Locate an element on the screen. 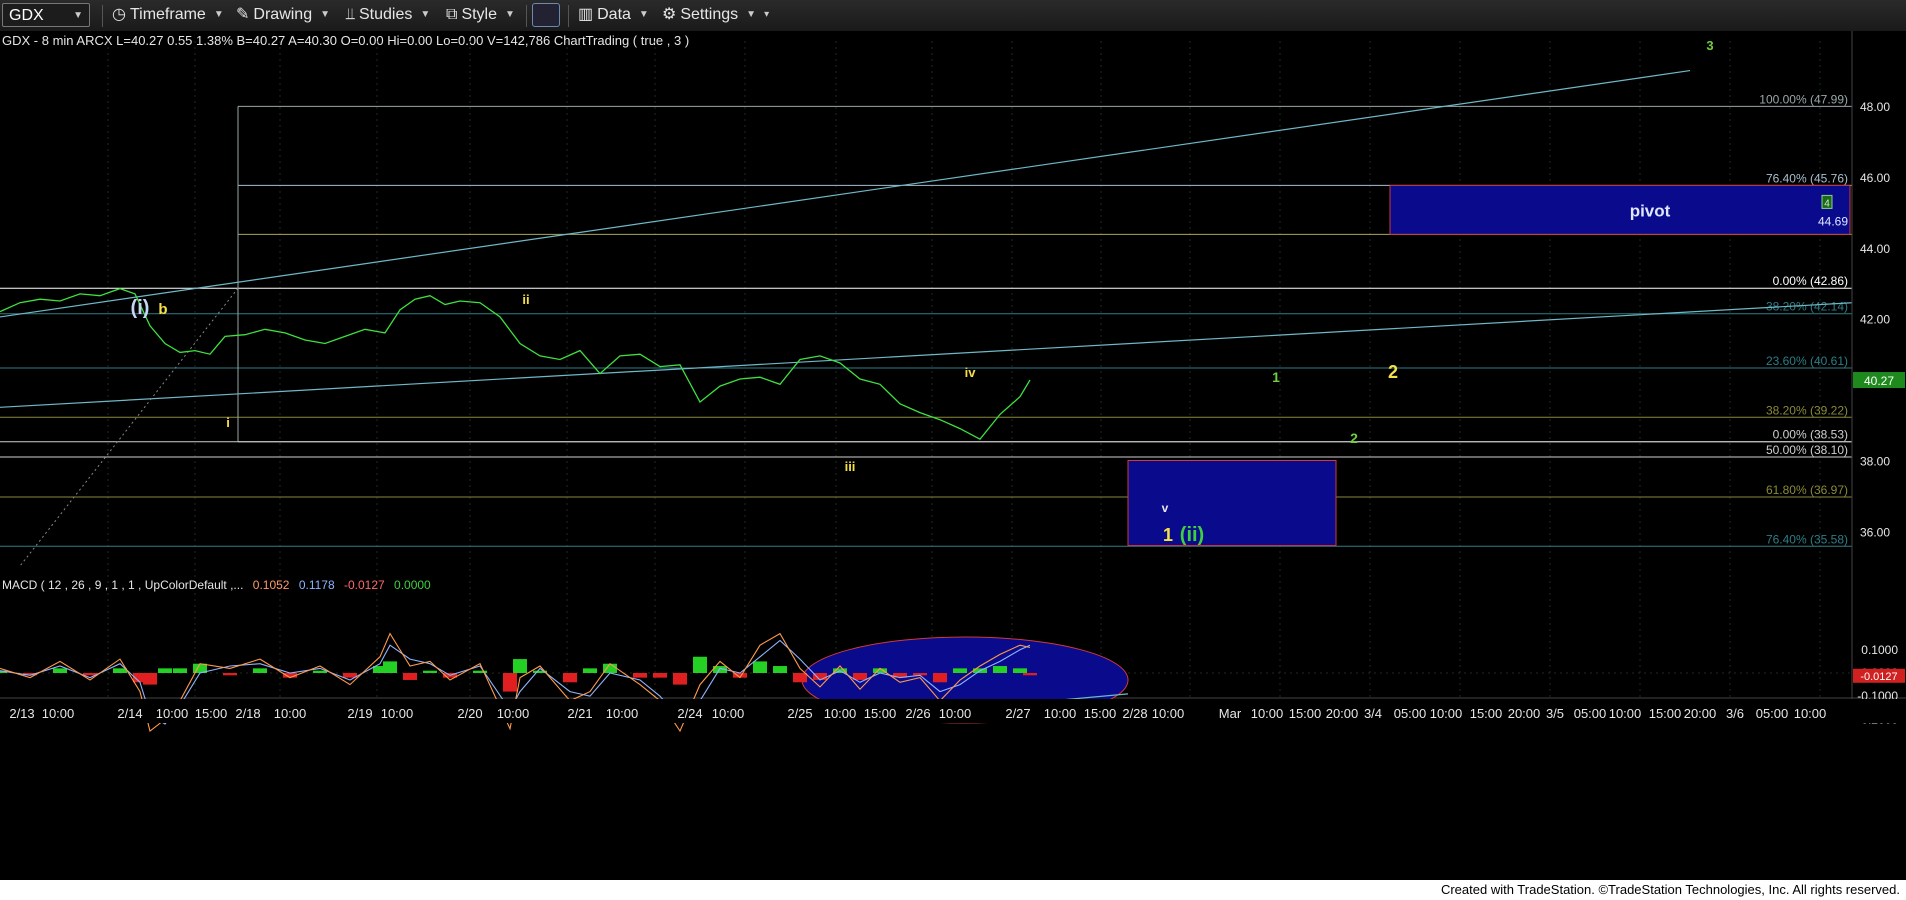 The height and width of the screenshot is (900, 1906). wave-label: 2 is located at coordinates (1393, 372).